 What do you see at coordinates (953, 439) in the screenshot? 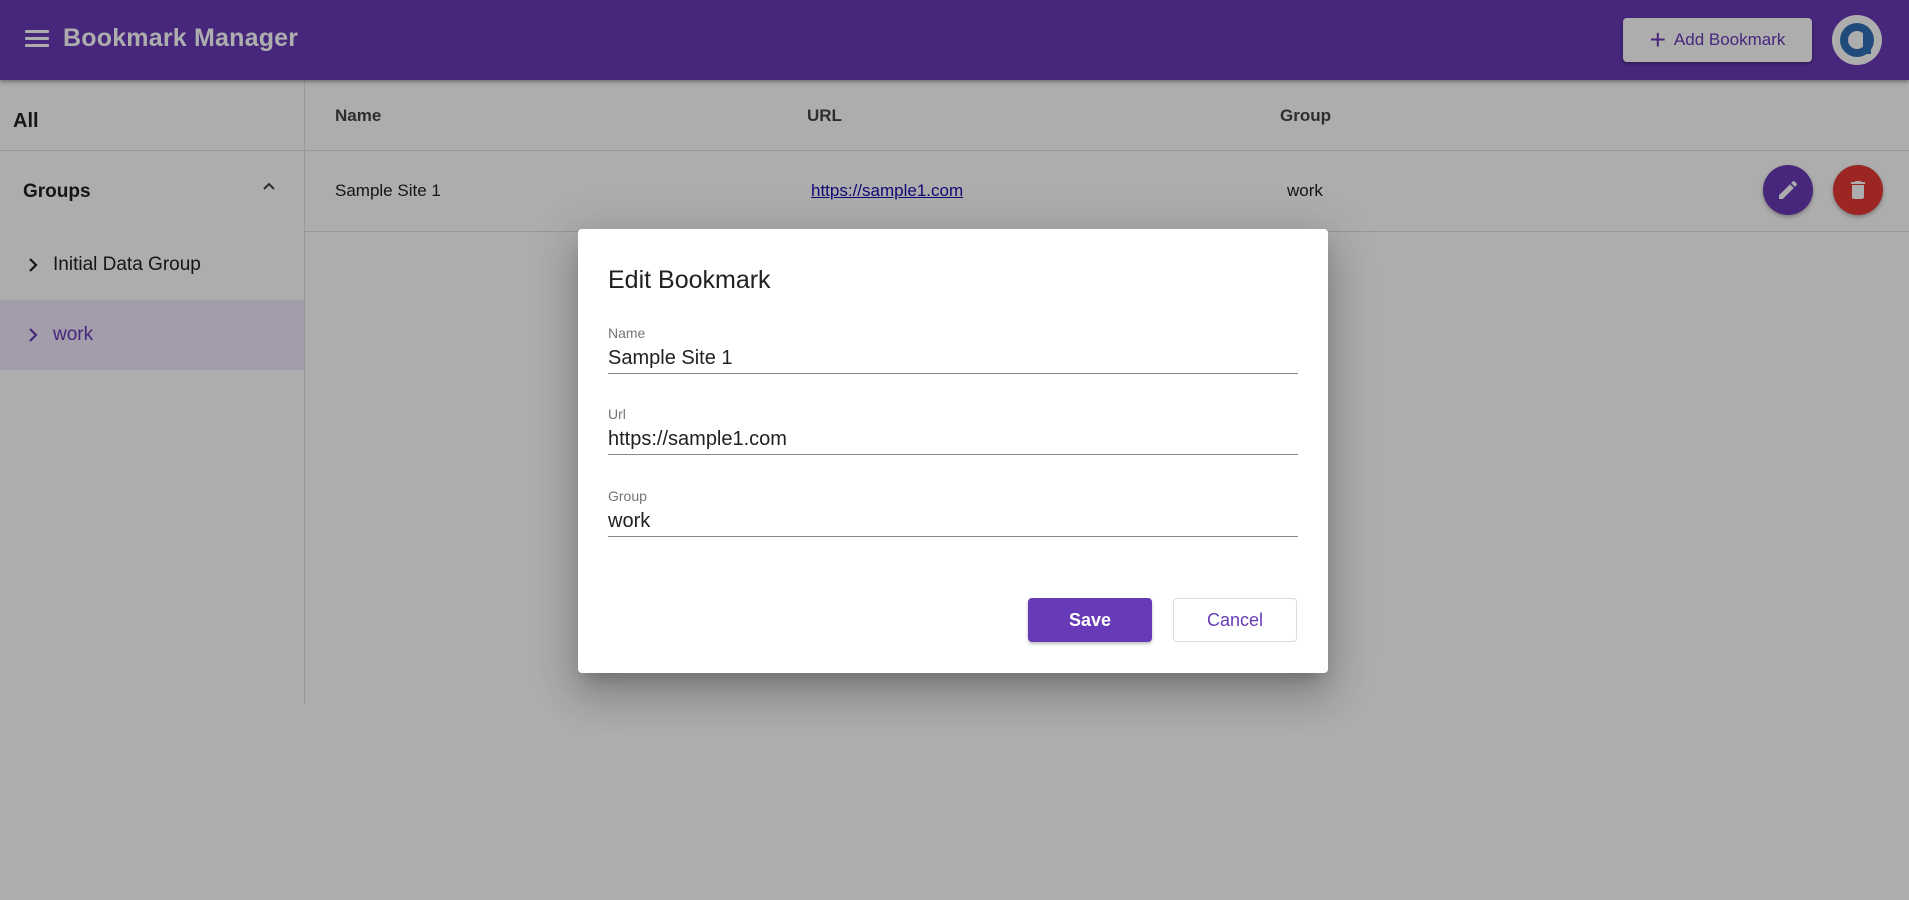
I see `url-input` at bounding box center [953, 439].